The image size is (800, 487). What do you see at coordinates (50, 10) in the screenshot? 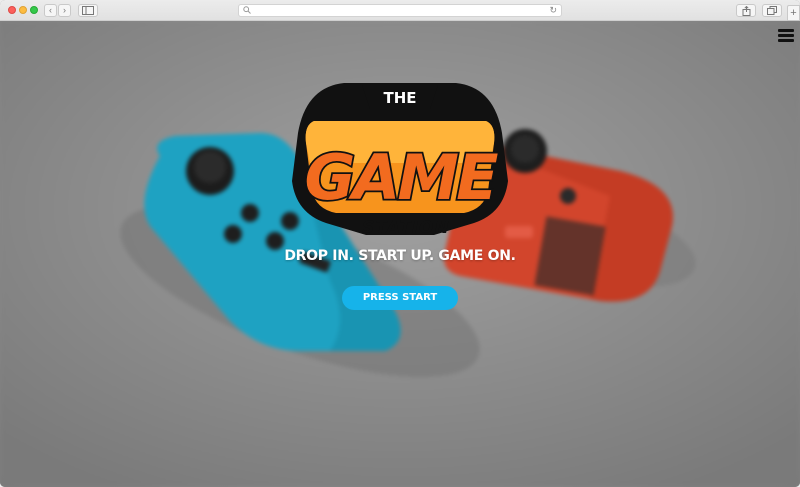
I see `back-button: ‹` at bounding box center [50, 10].